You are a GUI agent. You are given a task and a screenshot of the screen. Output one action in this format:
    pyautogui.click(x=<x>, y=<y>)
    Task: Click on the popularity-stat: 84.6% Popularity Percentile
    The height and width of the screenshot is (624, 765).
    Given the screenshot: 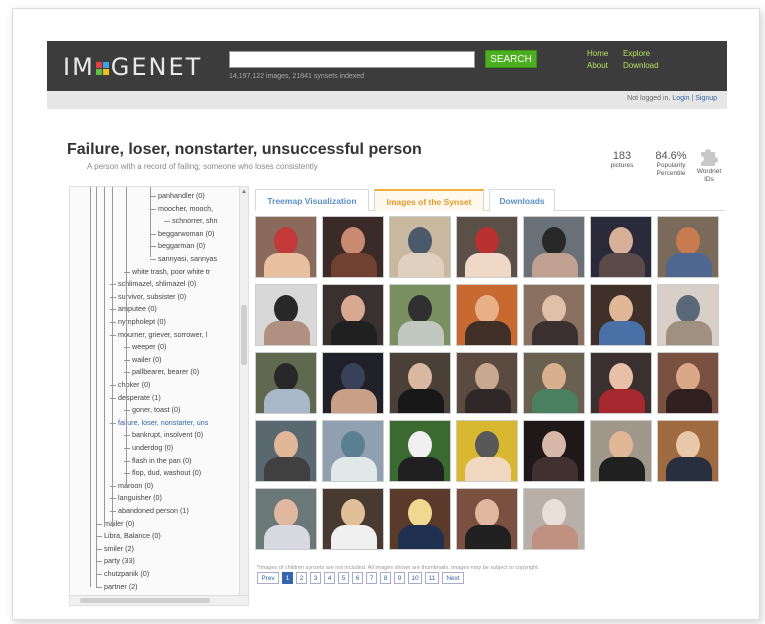 What is the action you would take?
    pyautogui.click(x=671, y=164)
    